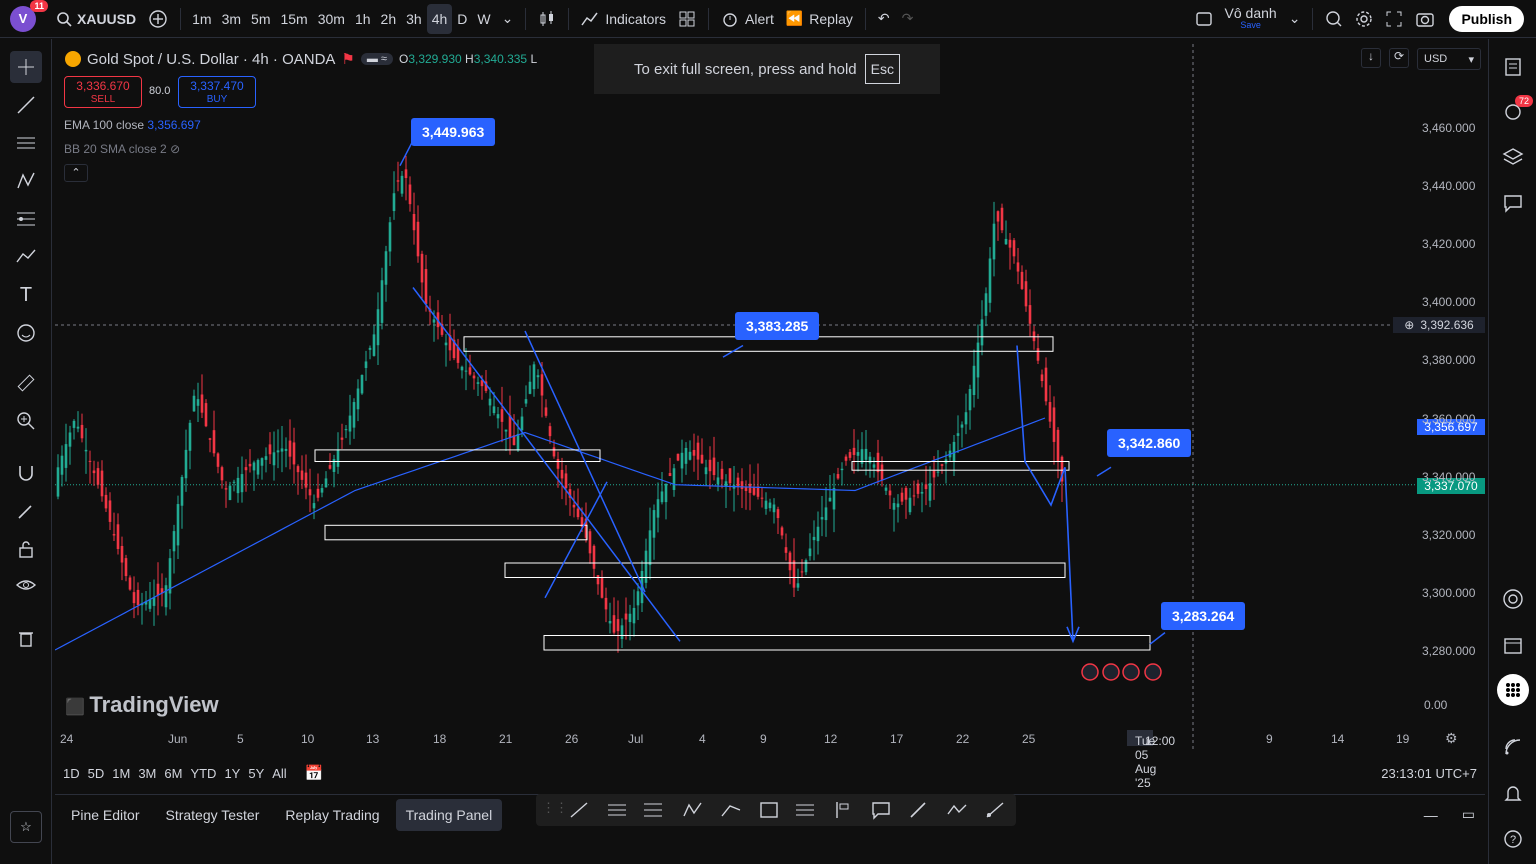  What do you see at coordinates (819, 19) in the screenshot?
I see `replay-button: ⏪ Replay` at bounding box center [819, 19].